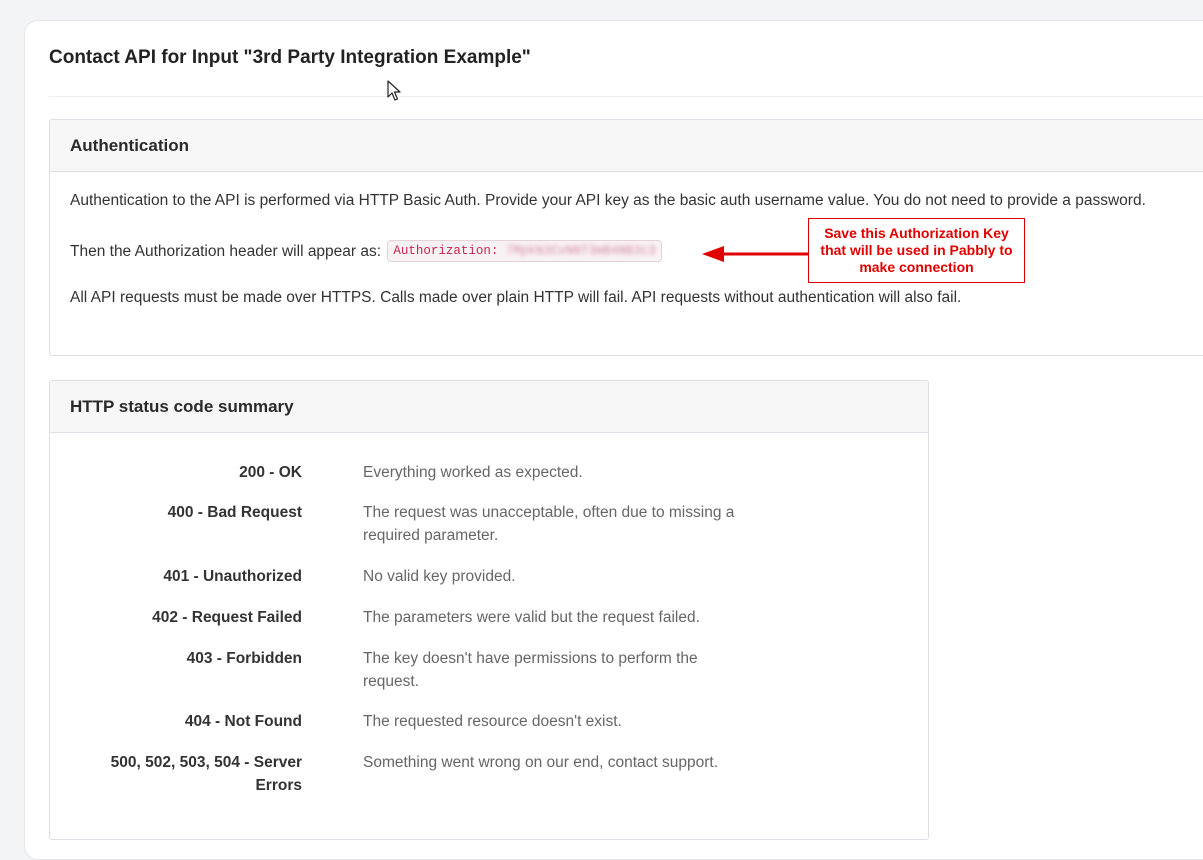 The height and width of the screenshot is (860, 1203). Describe the element at coordinates (916, 267) in the screenshot. I see `annotation-line-3: make connection` at that location.